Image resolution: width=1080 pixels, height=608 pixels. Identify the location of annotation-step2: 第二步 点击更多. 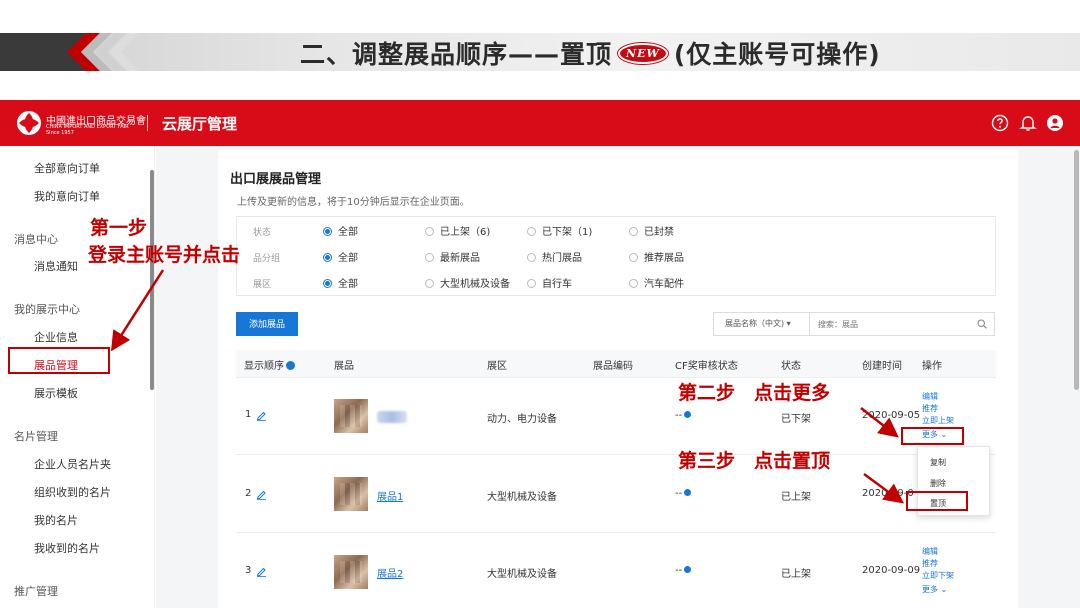
(754, 393).